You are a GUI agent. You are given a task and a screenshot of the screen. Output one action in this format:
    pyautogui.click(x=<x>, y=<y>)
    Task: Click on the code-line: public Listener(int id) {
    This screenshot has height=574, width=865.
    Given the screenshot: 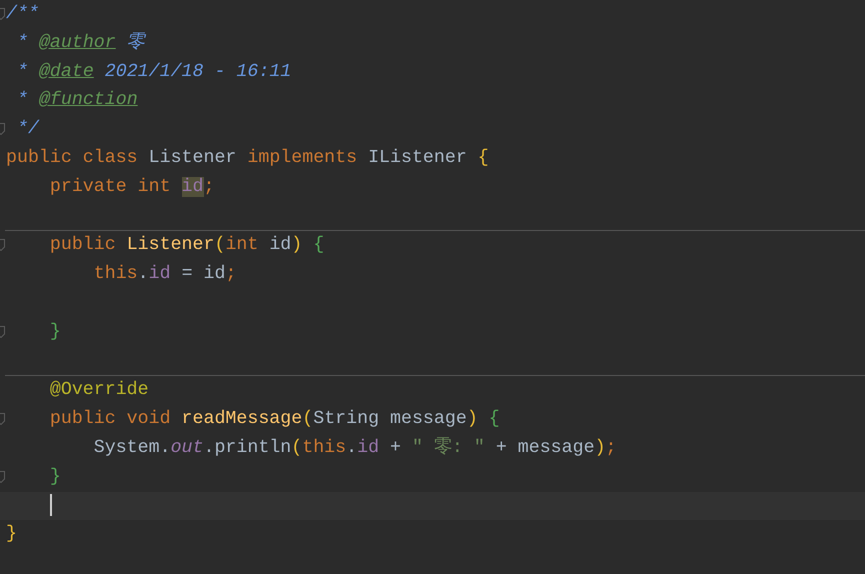 What is the action you would take?
    pyautogui.click(x=187, y=245)
    